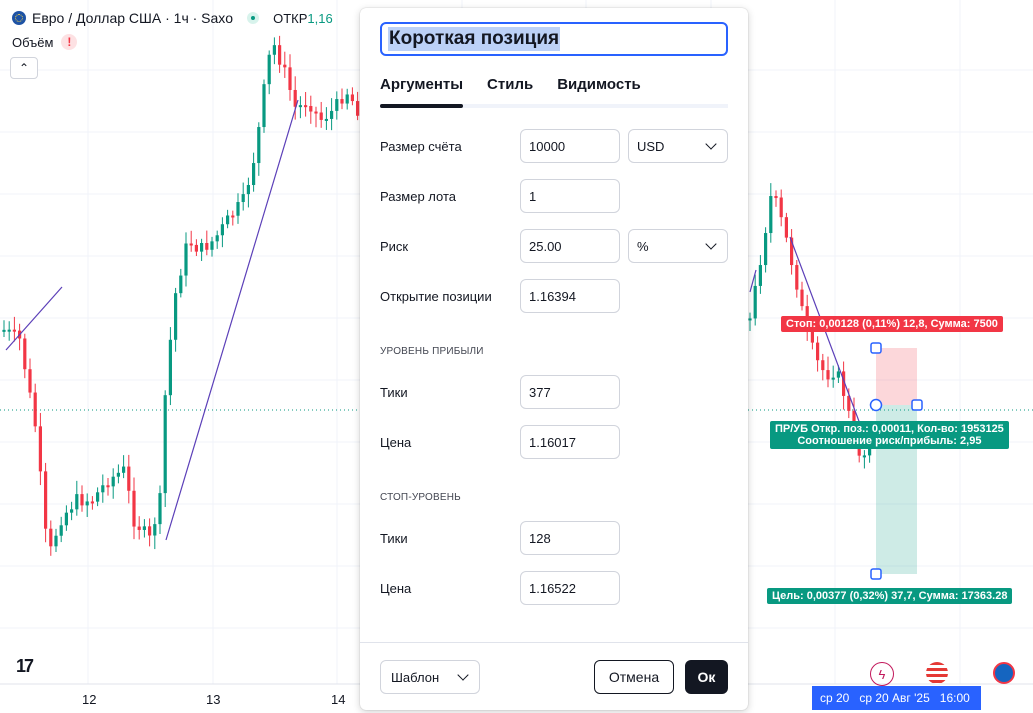  Describe the element at coordinates (420, 497) in the screenshot. I see `stop-level-section: СТОП-УРОВЕНЬ` at that location.